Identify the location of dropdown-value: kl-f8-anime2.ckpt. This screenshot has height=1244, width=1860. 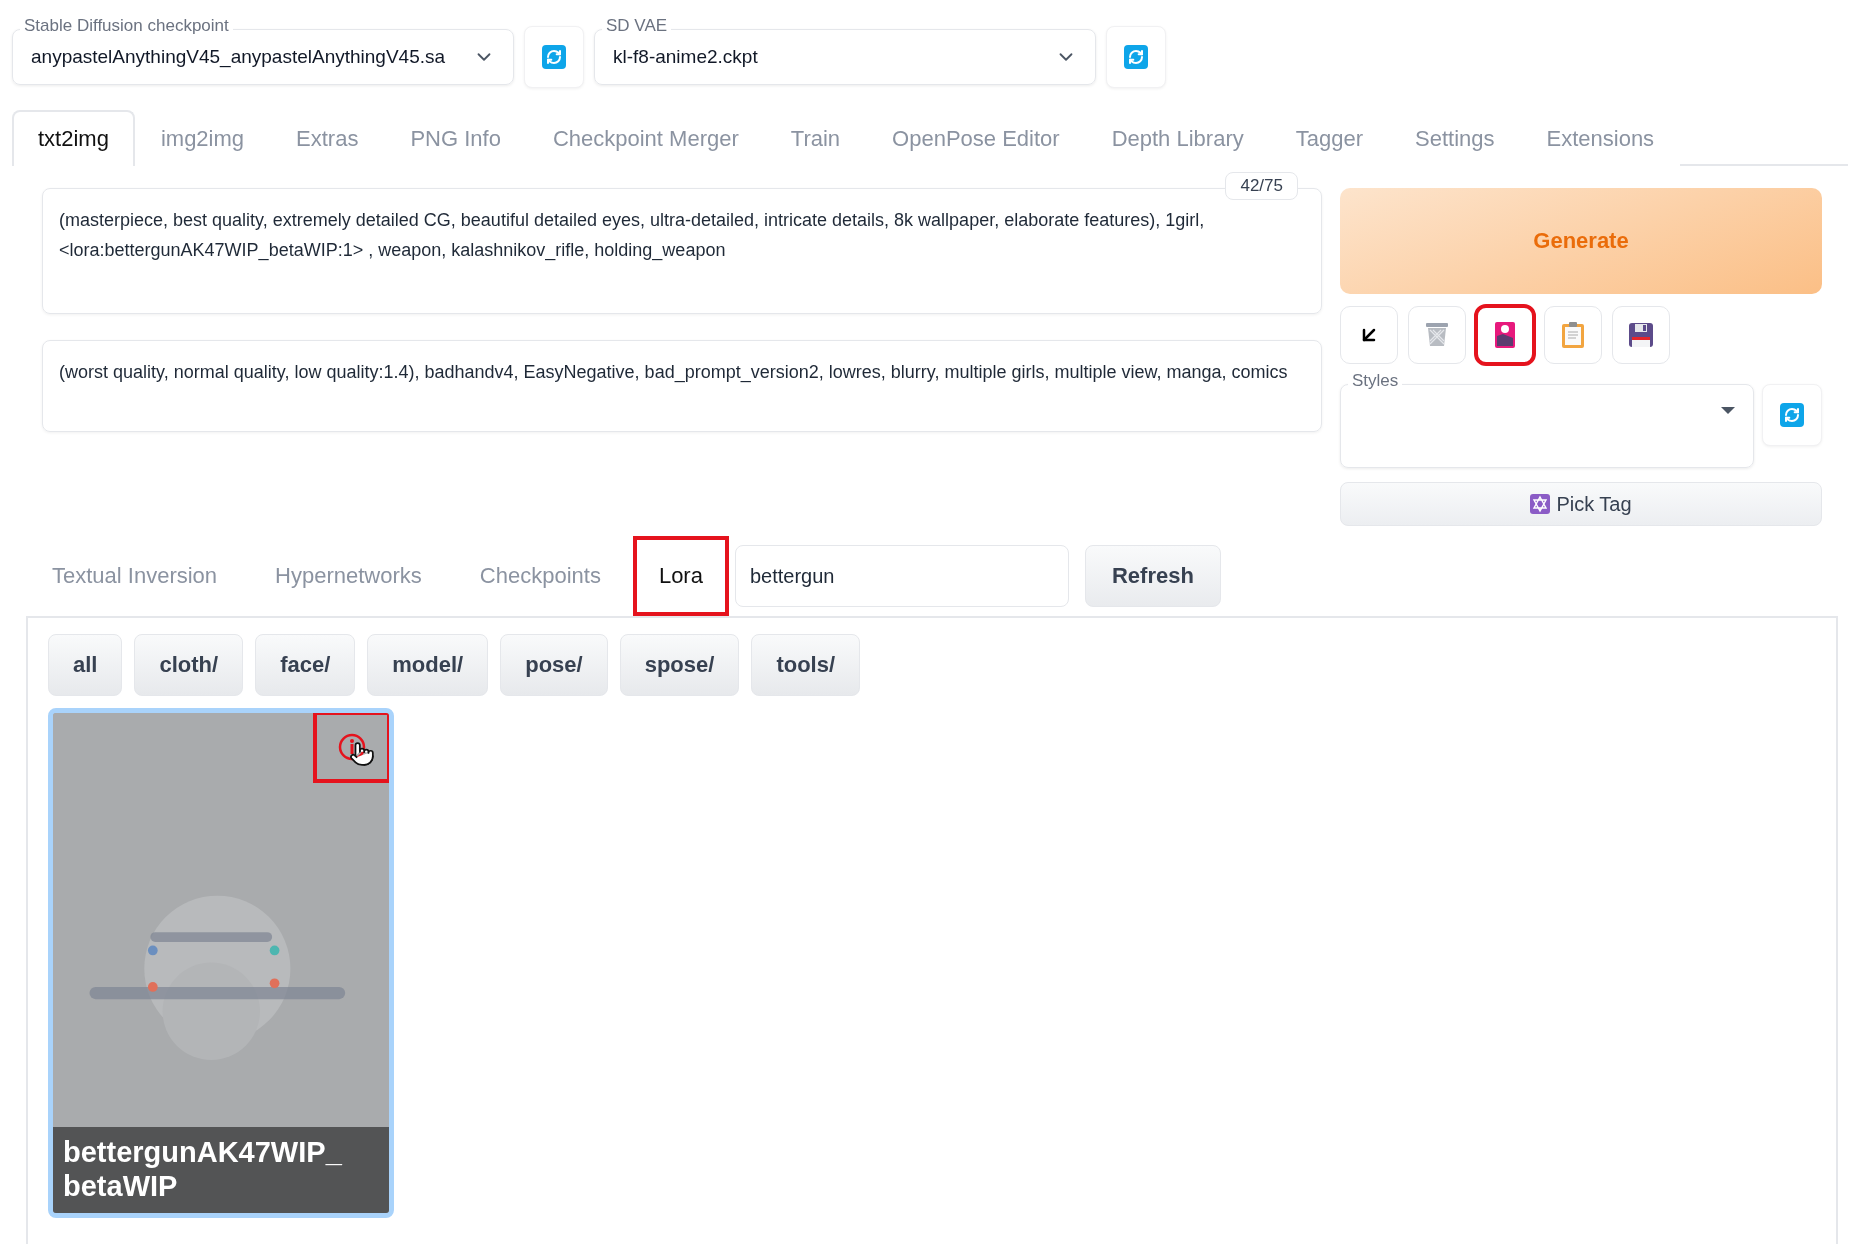
(685, 57).